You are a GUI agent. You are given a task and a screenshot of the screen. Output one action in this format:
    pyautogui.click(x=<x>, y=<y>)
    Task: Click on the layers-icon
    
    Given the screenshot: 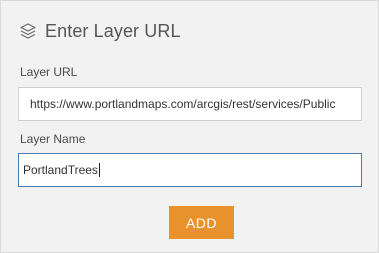 What is the action you would take?
    pyautogui.click(x=28, y=31)
    